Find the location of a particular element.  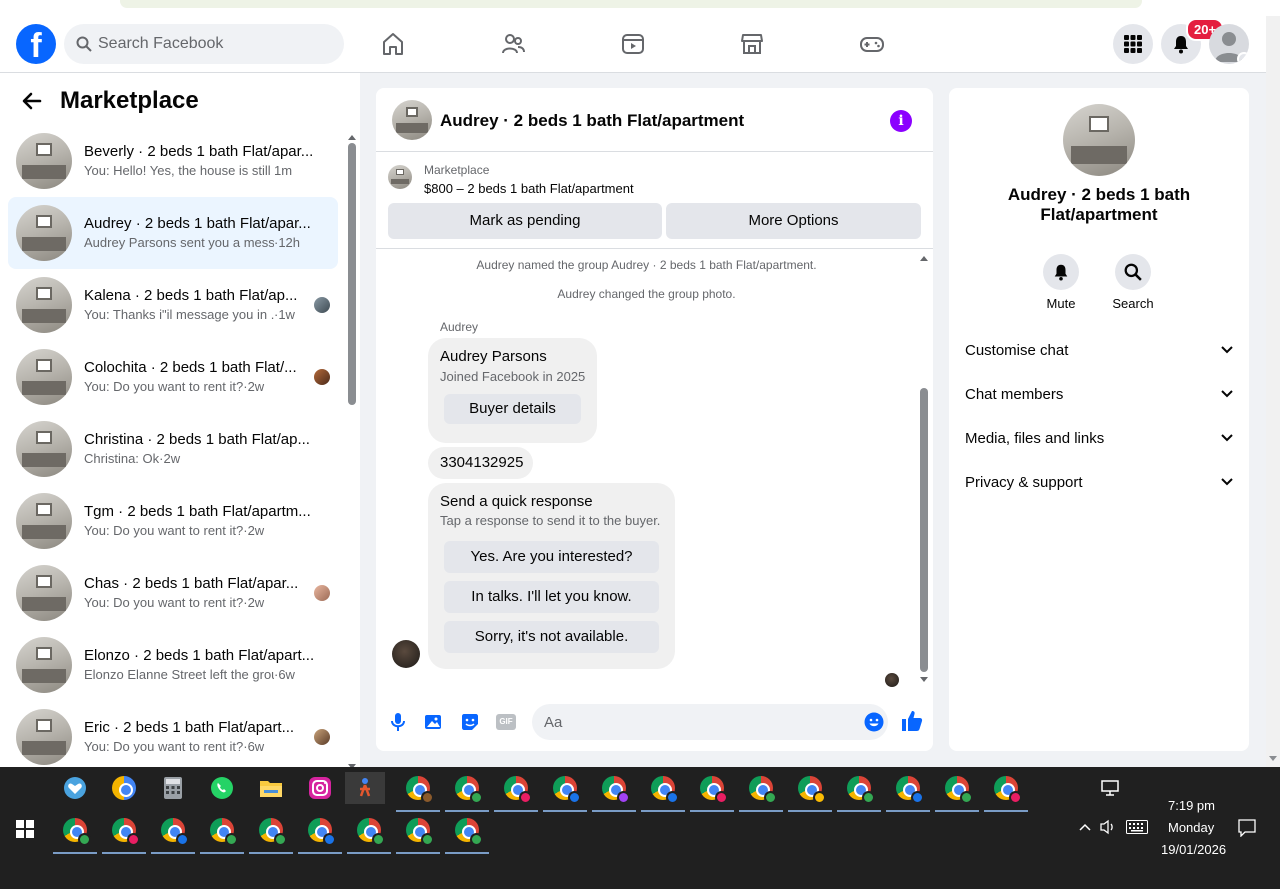

chat-avatar is located at coordinates (412, 120).